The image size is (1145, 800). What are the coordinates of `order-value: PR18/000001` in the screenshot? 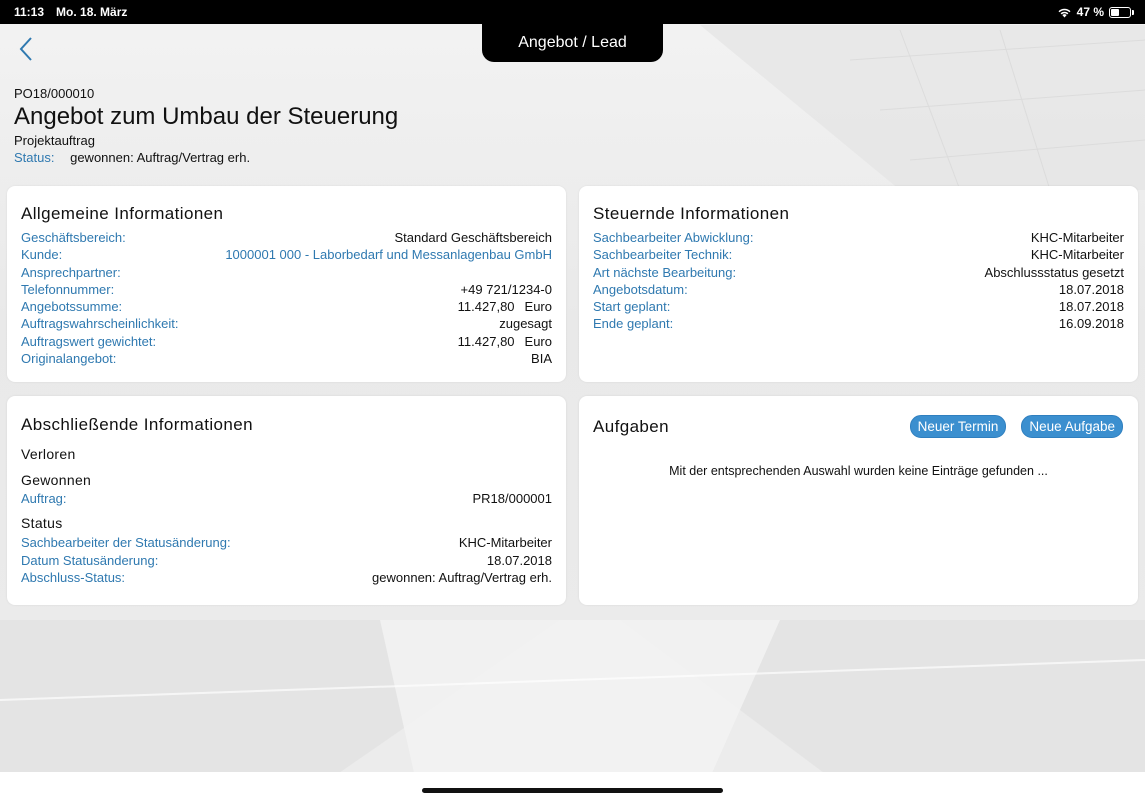 It's located at (512, 498).